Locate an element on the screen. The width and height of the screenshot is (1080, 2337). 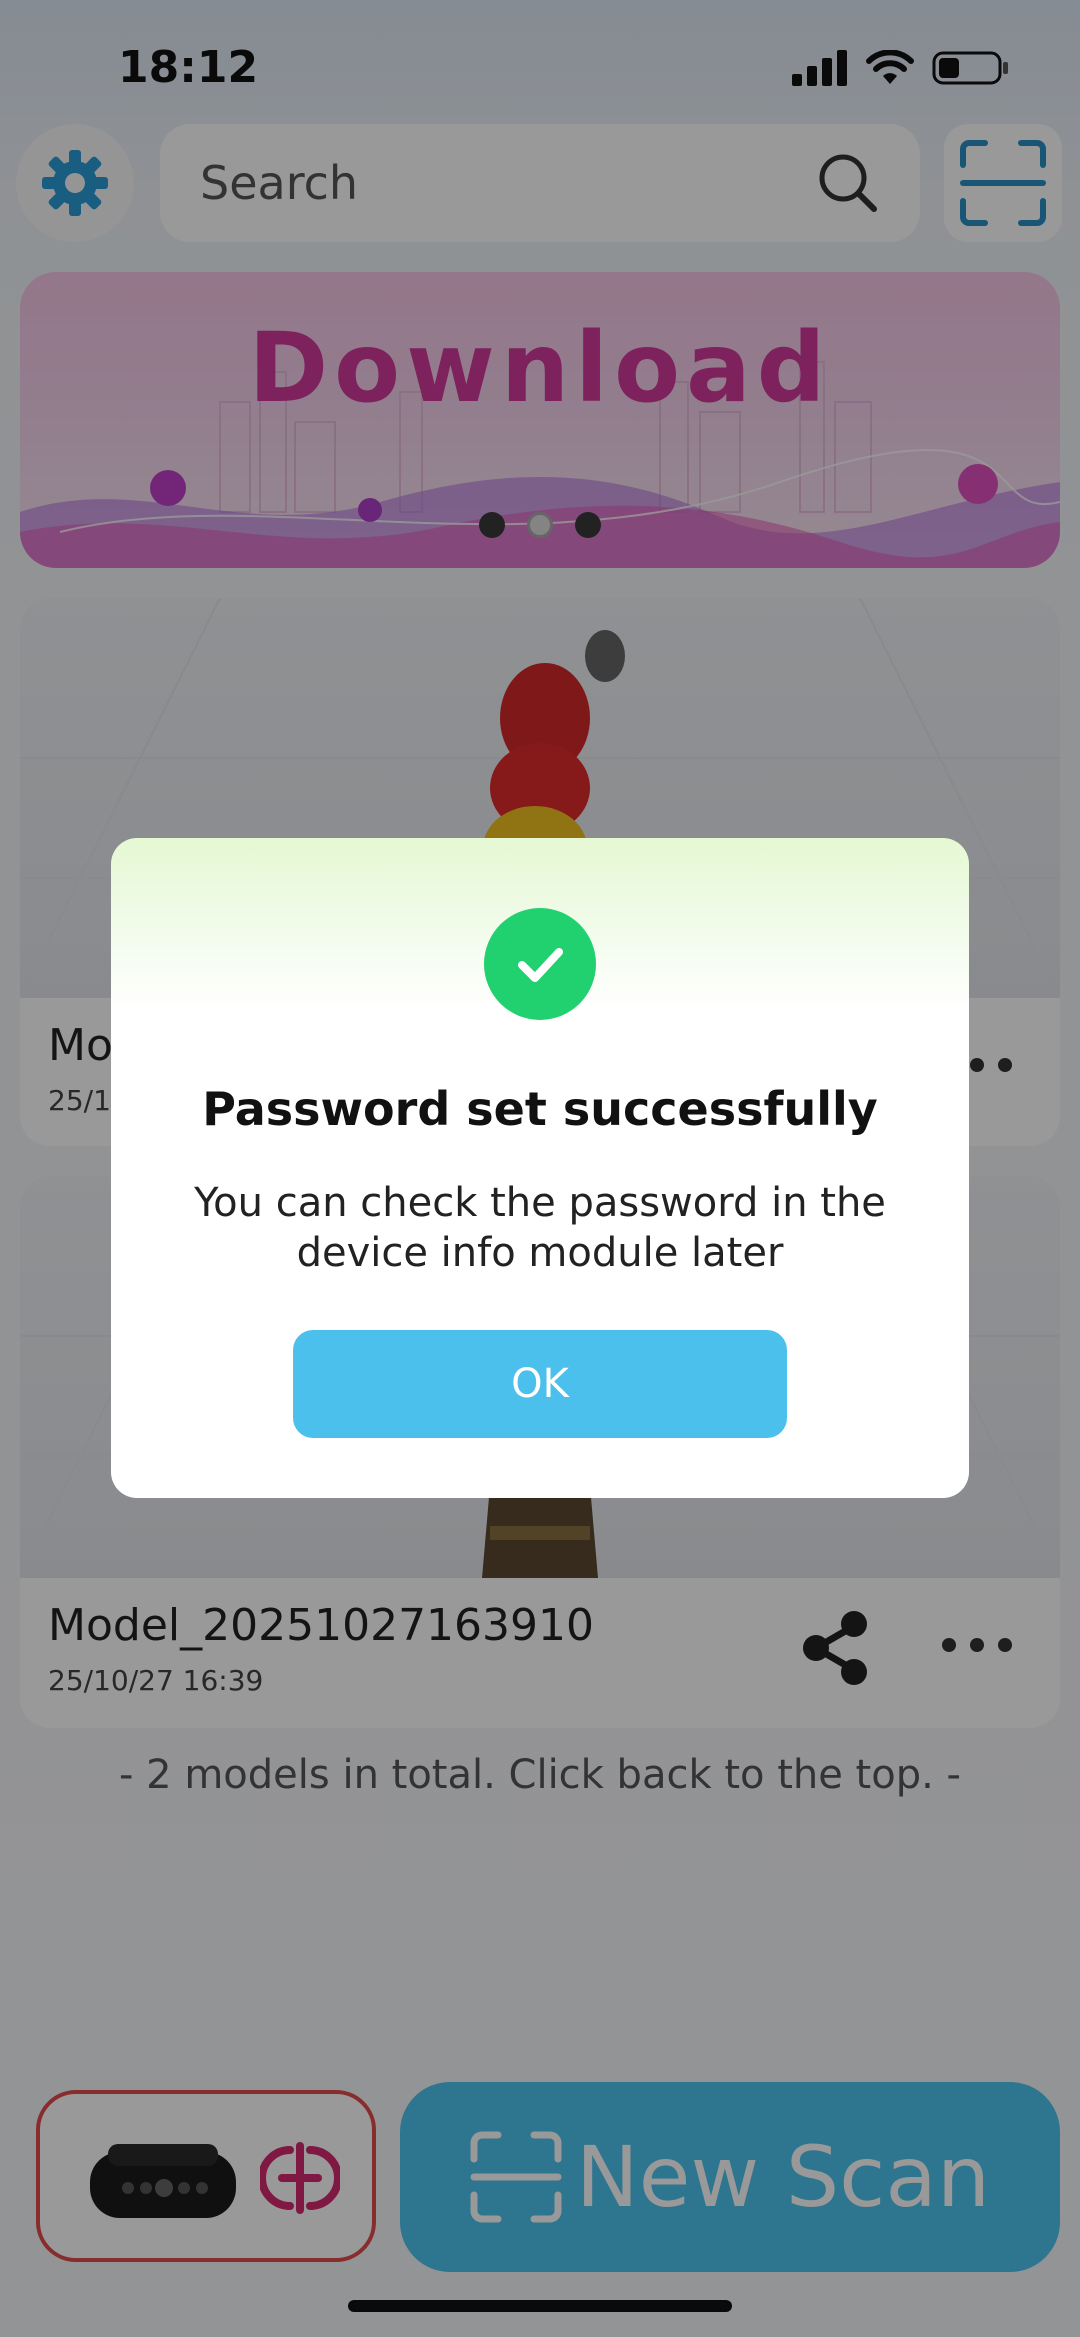
ok-button: OK is located at coordinates (540, 1384).